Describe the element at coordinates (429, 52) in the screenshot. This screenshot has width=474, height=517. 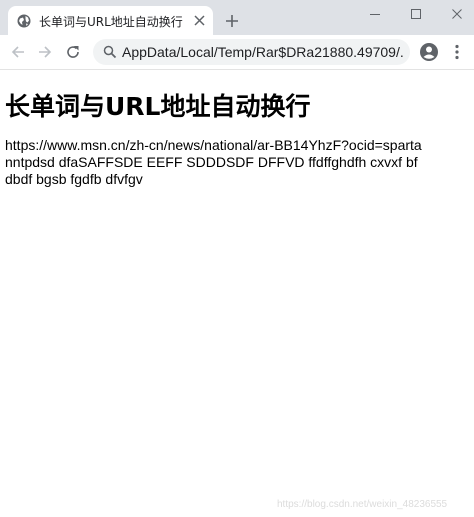
I see `account-circle-icon` at that location.